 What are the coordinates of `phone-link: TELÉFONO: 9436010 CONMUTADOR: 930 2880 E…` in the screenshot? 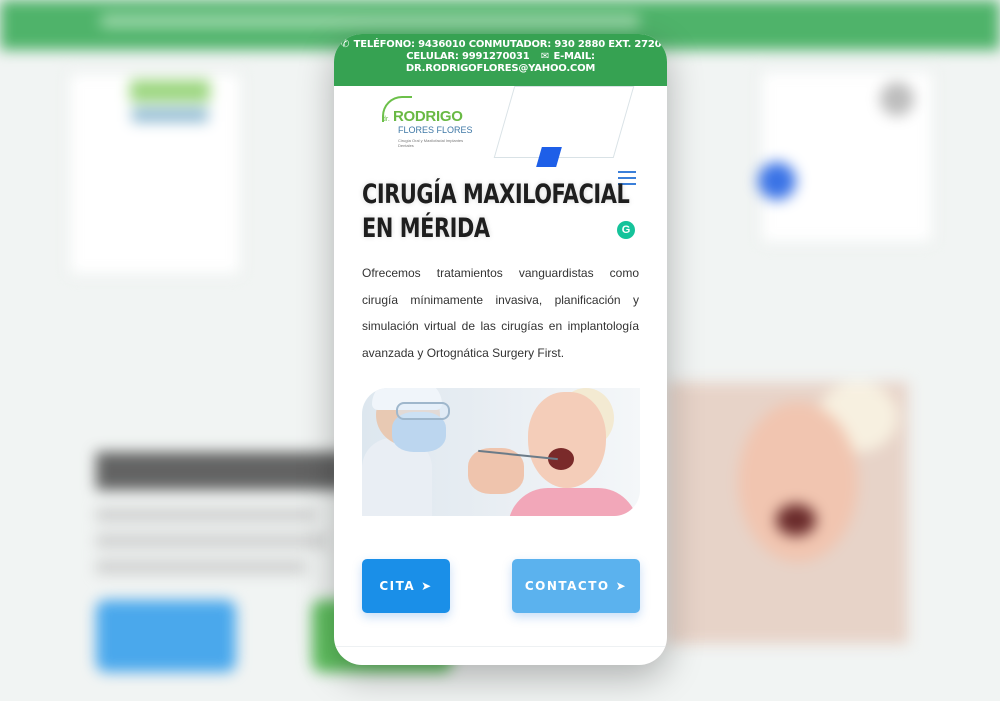 It's located at (508, 44).